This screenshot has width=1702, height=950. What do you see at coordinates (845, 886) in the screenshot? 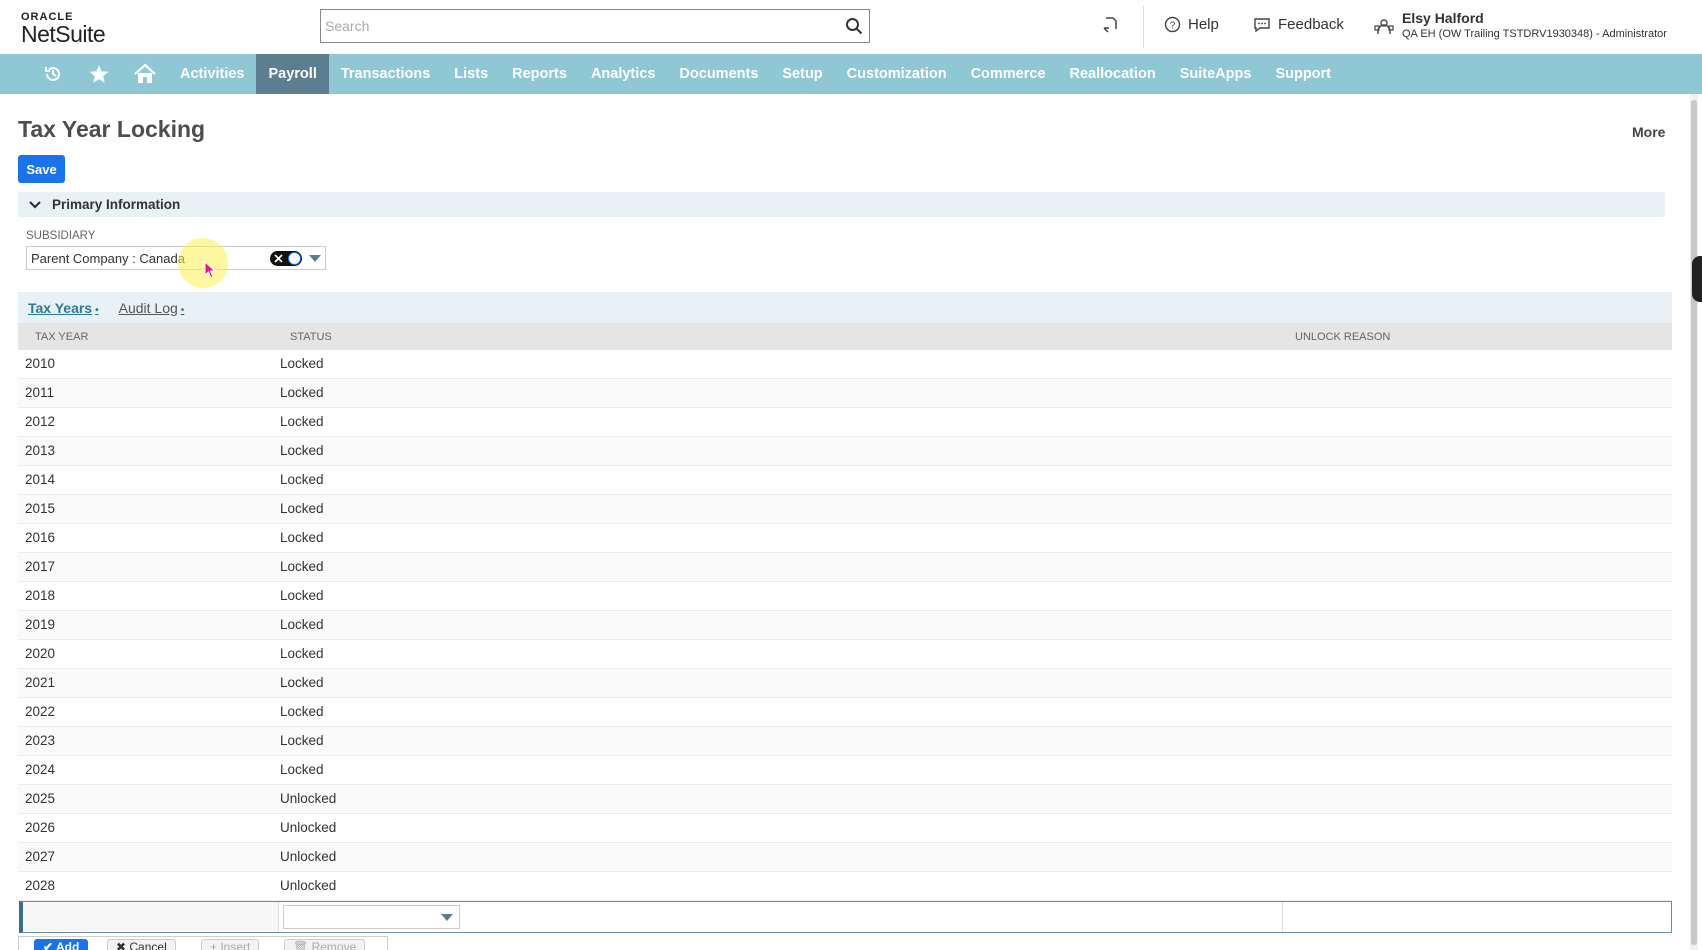
I see `table-row: 2028 Unlocked` at bounding box center [845, 886].